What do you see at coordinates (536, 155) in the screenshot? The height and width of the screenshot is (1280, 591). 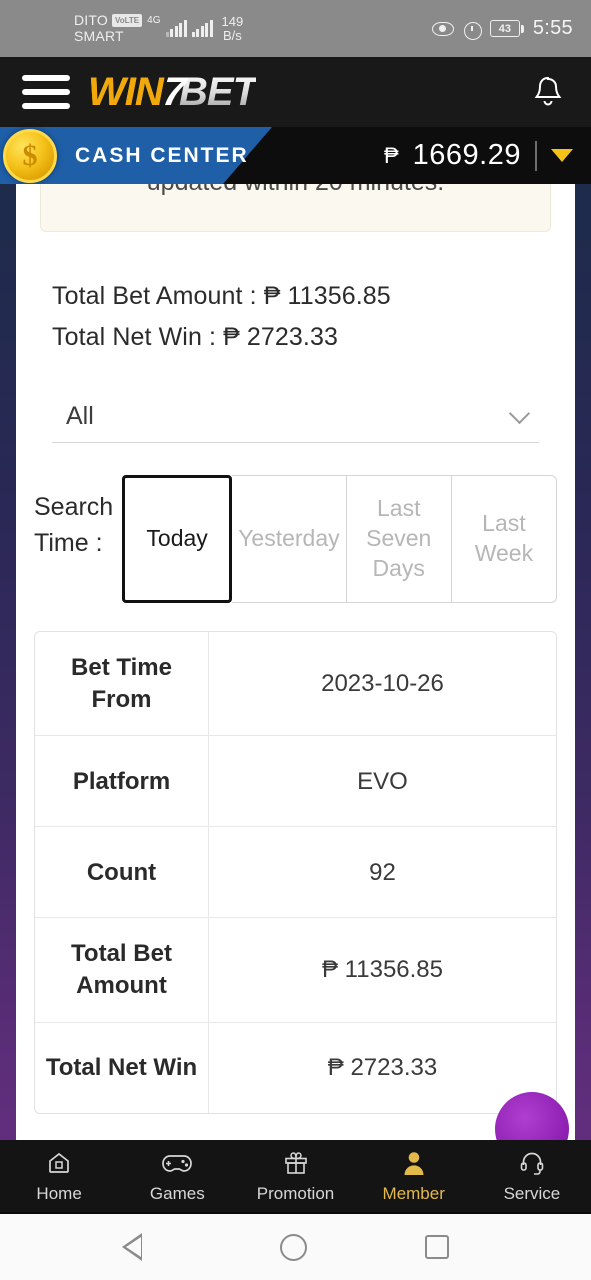 I see `balance-divider` at bounding box center [536, 155].